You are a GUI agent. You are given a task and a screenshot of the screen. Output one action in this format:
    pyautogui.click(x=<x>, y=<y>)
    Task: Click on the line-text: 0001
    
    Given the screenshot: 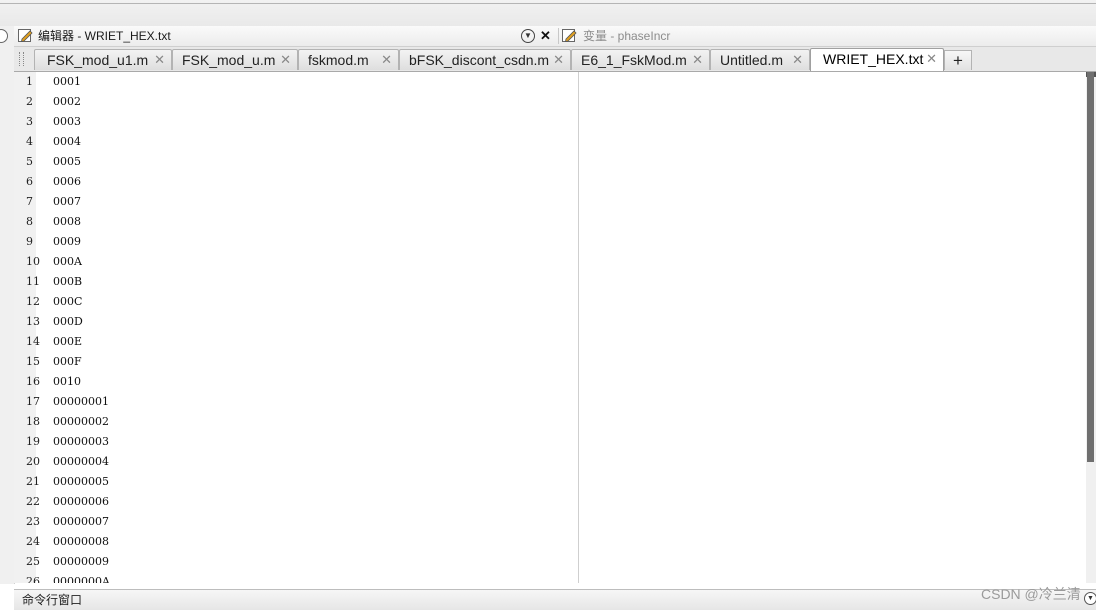 What is the action you would take?
    pyautogui.click(x=67, y=81)
    